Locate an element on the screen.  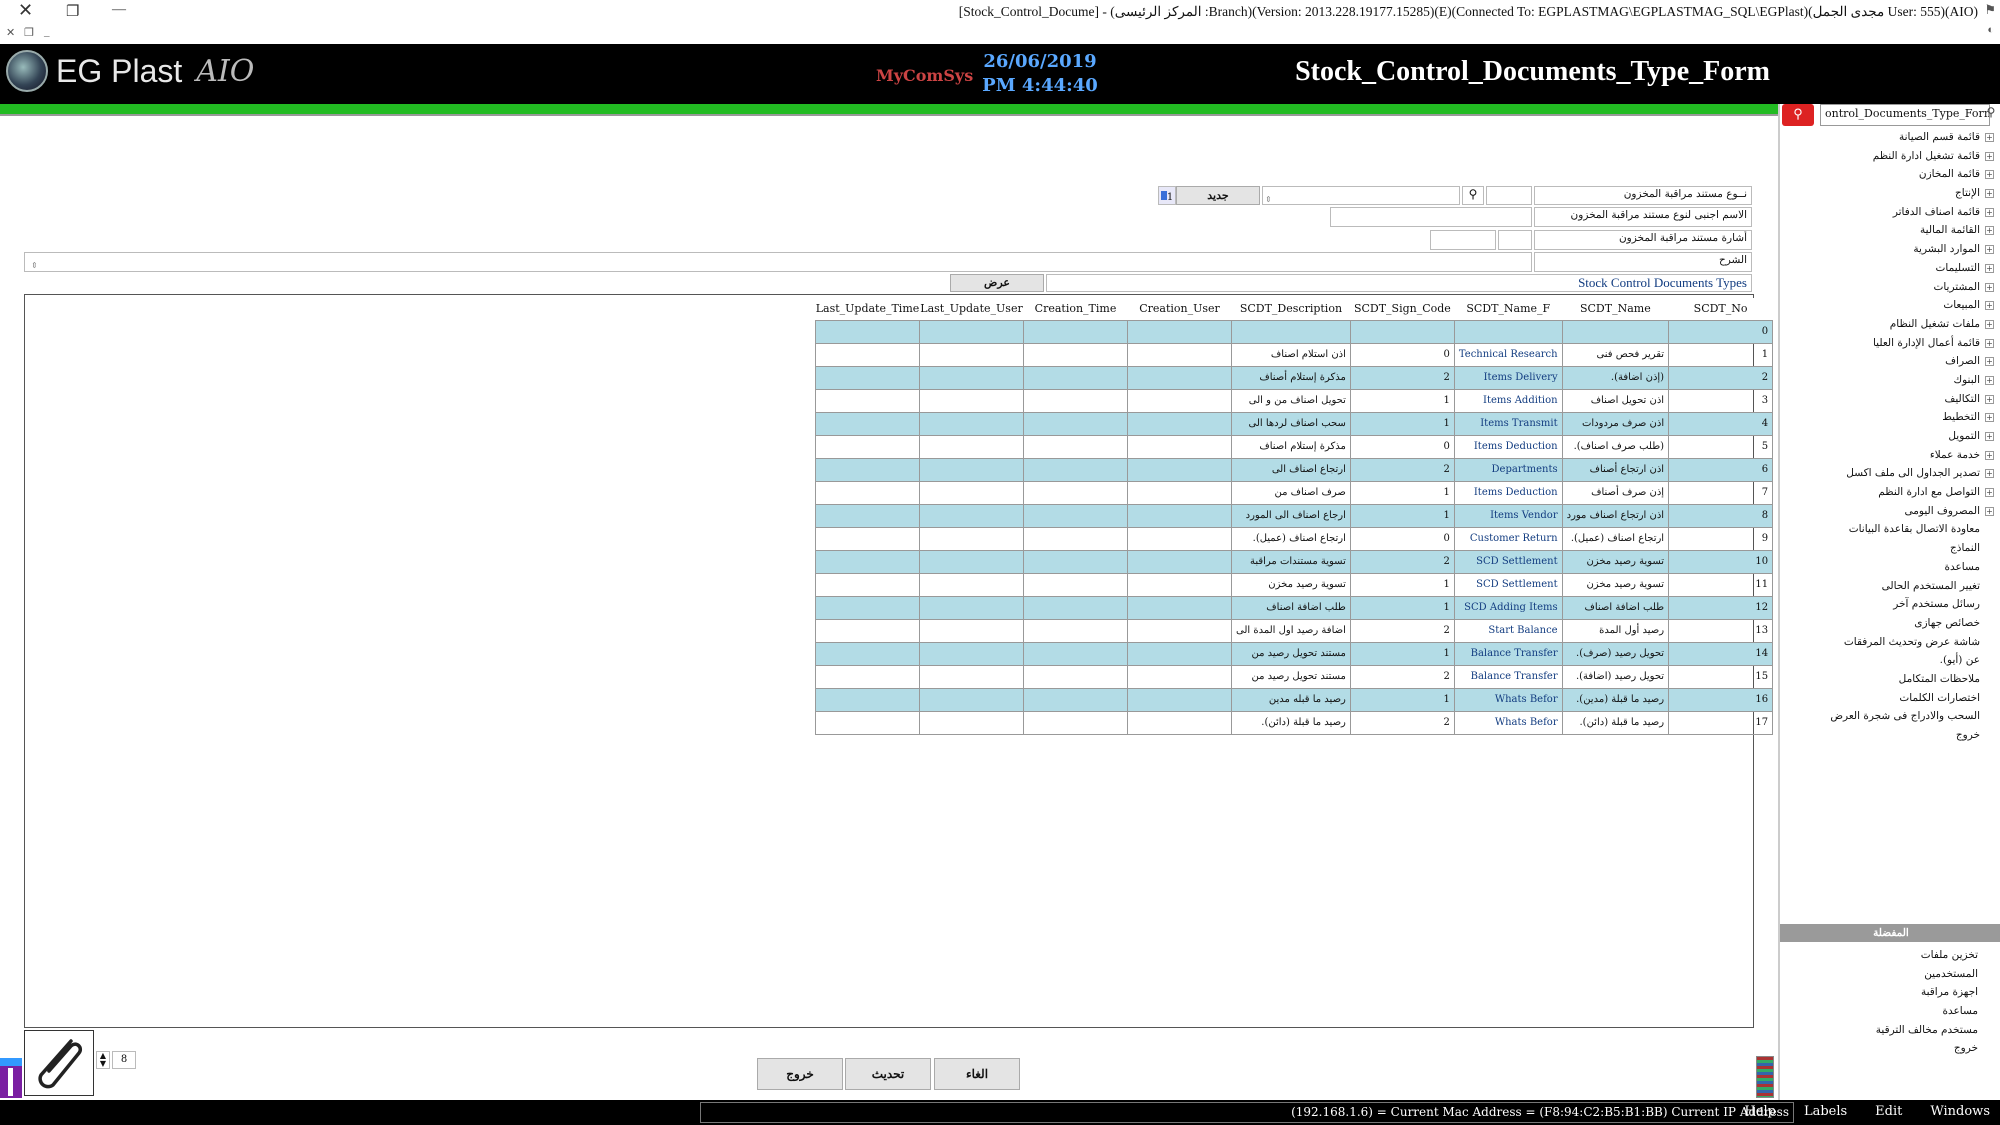
table-cell: Items Delivery is located at coordinates (1508, 377).